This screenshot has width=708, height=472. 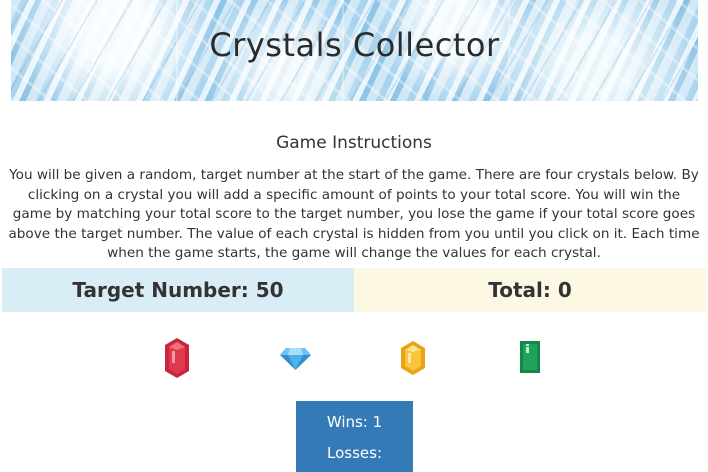 What do you see at coordinates (354, 143) in the screenshot?
I see `instructions-title: Game Instructions` at bounding box center [354, 143].